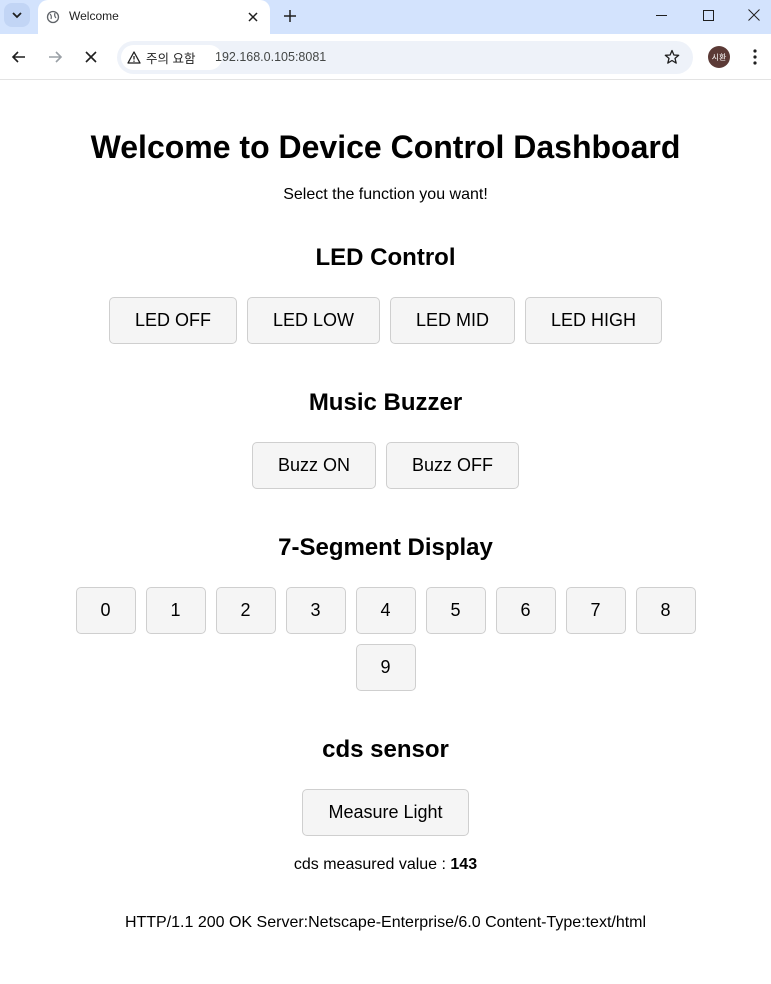 This screenshot has height=984, width=771. I want to click on segment-digit-row-2: 9, so click(385, 667).